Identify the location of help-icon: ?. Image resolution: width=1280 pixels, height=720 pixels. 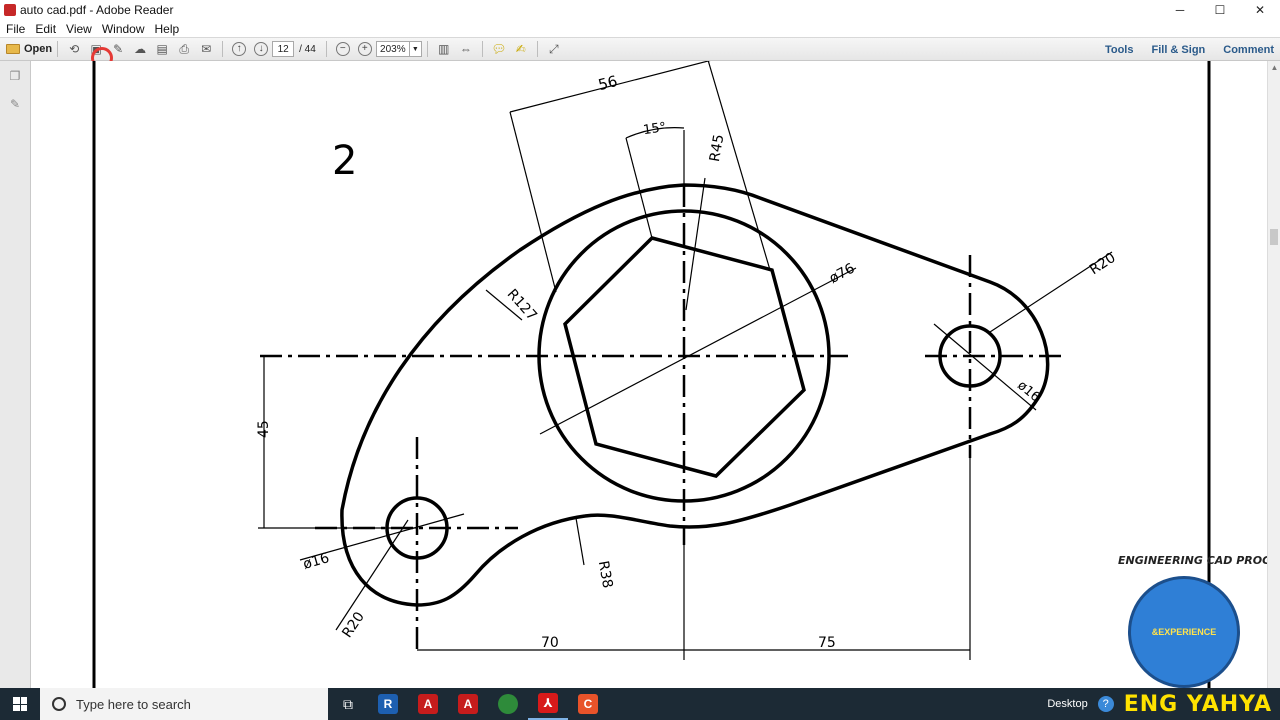
(1105, 704).